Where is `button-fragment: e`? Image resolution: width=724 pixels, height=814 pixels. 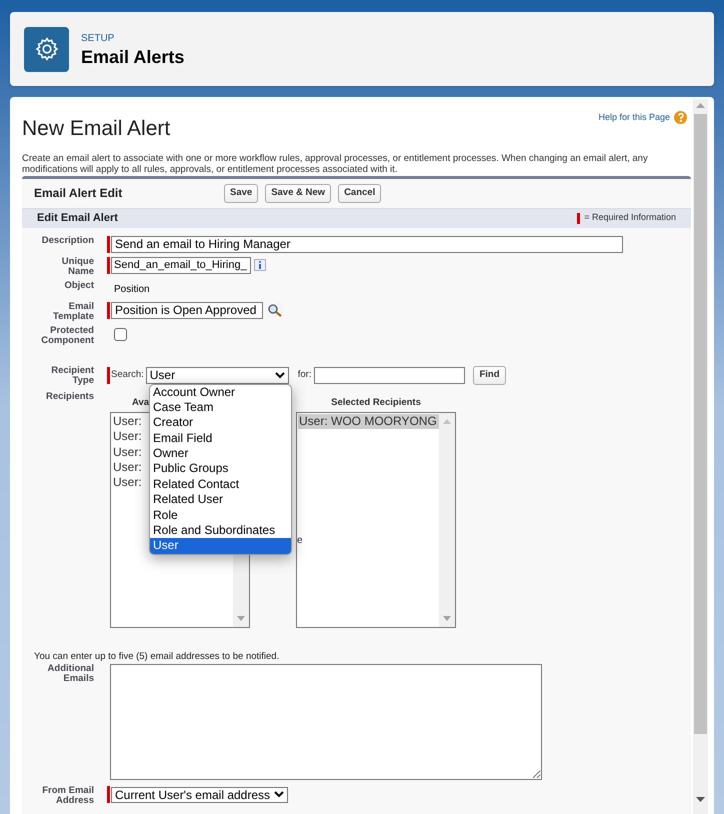
button-fragment: e is located at coordinates (300, 541).